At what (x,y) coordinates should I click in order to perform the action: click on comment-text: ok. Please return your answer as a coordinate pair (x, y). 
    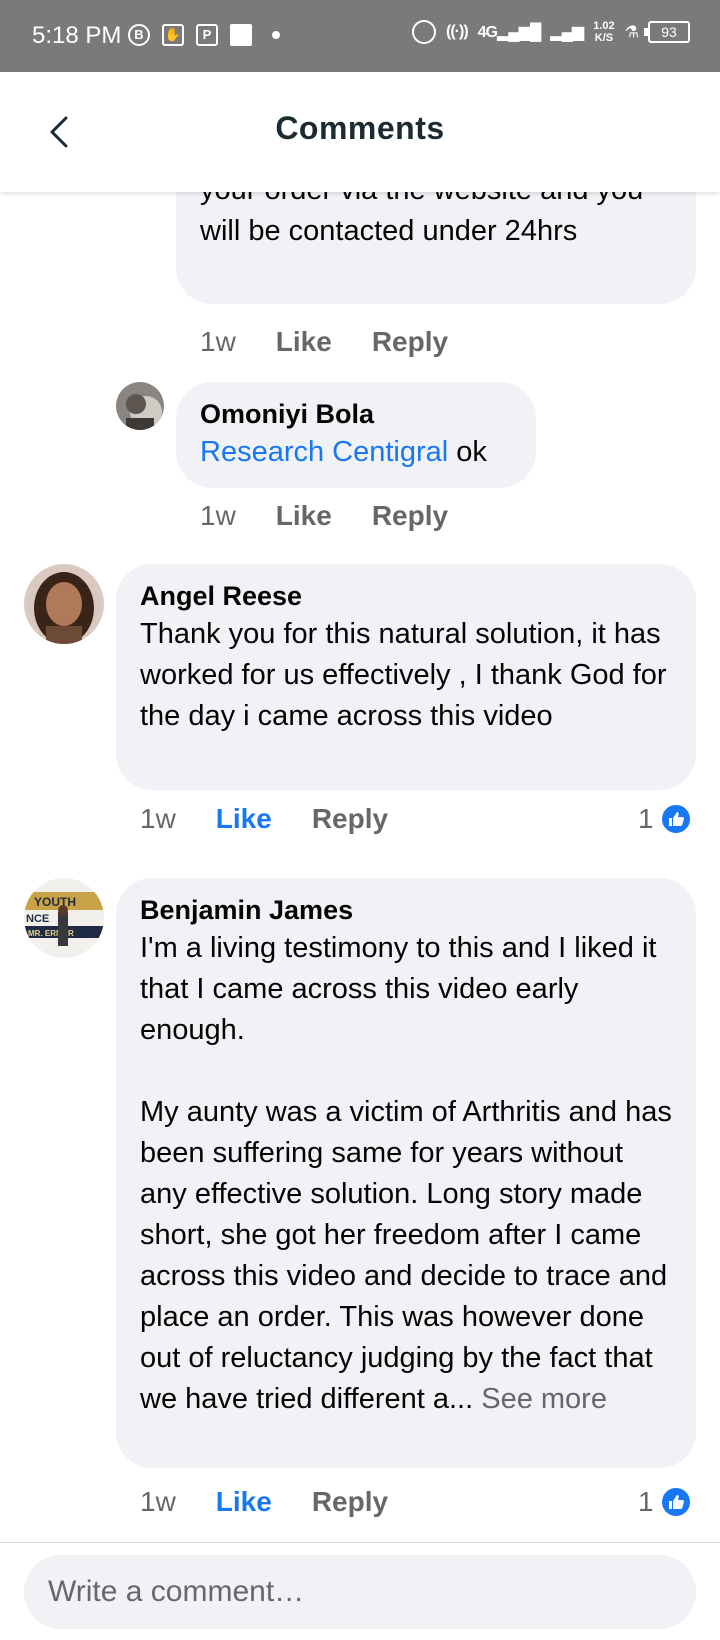
    Looking at the image, I should click on (467, 452).